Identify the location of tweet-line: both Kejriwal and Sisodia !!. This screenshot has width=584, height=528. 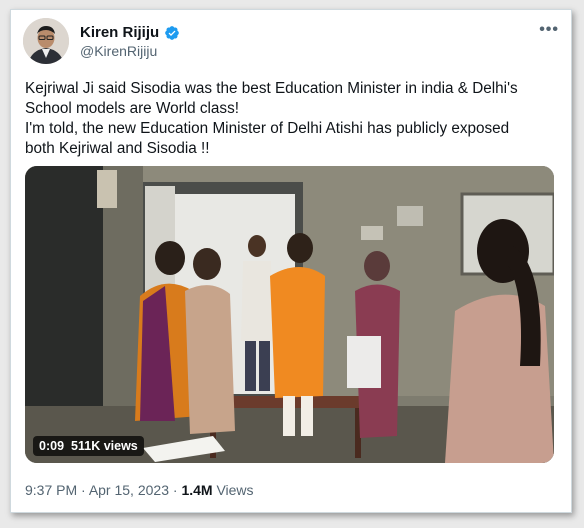
(117, 148).